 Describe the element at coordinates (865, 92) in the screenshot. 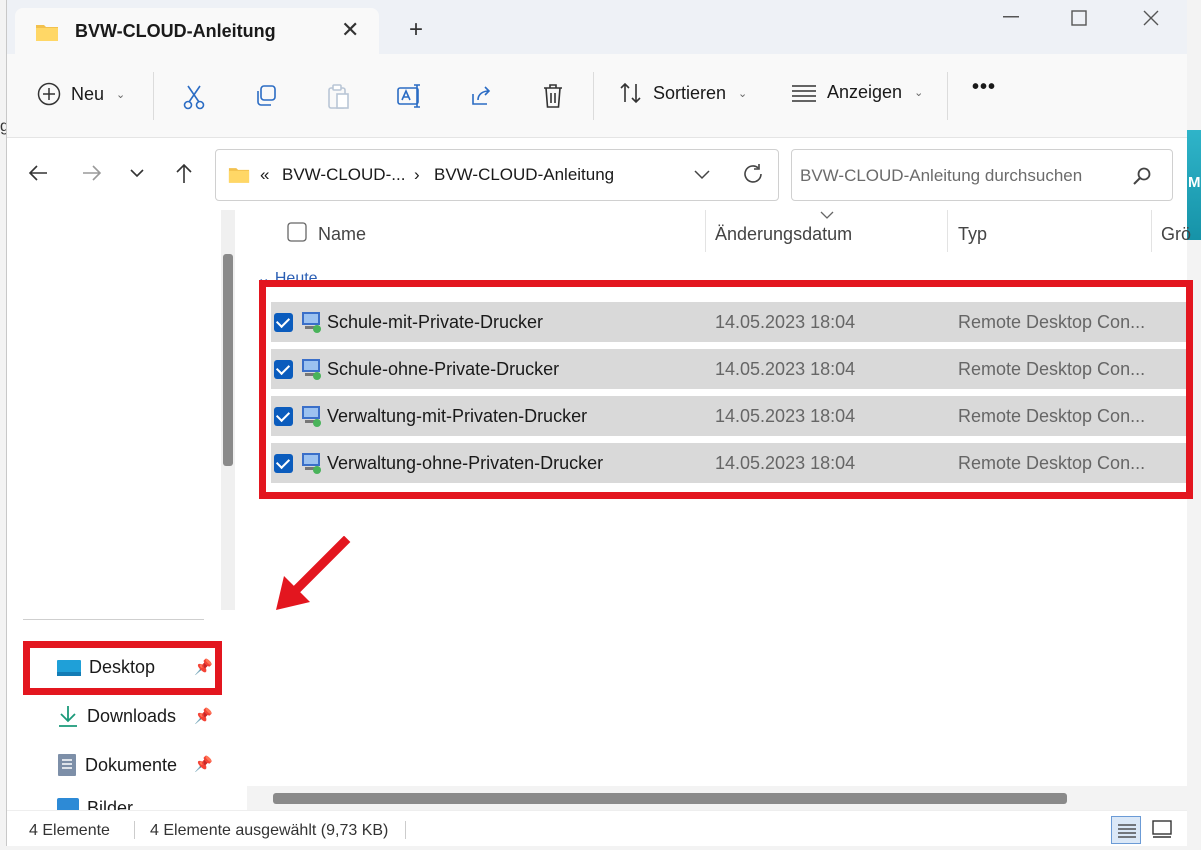

I see `view-label: Anzeigen` at that location.